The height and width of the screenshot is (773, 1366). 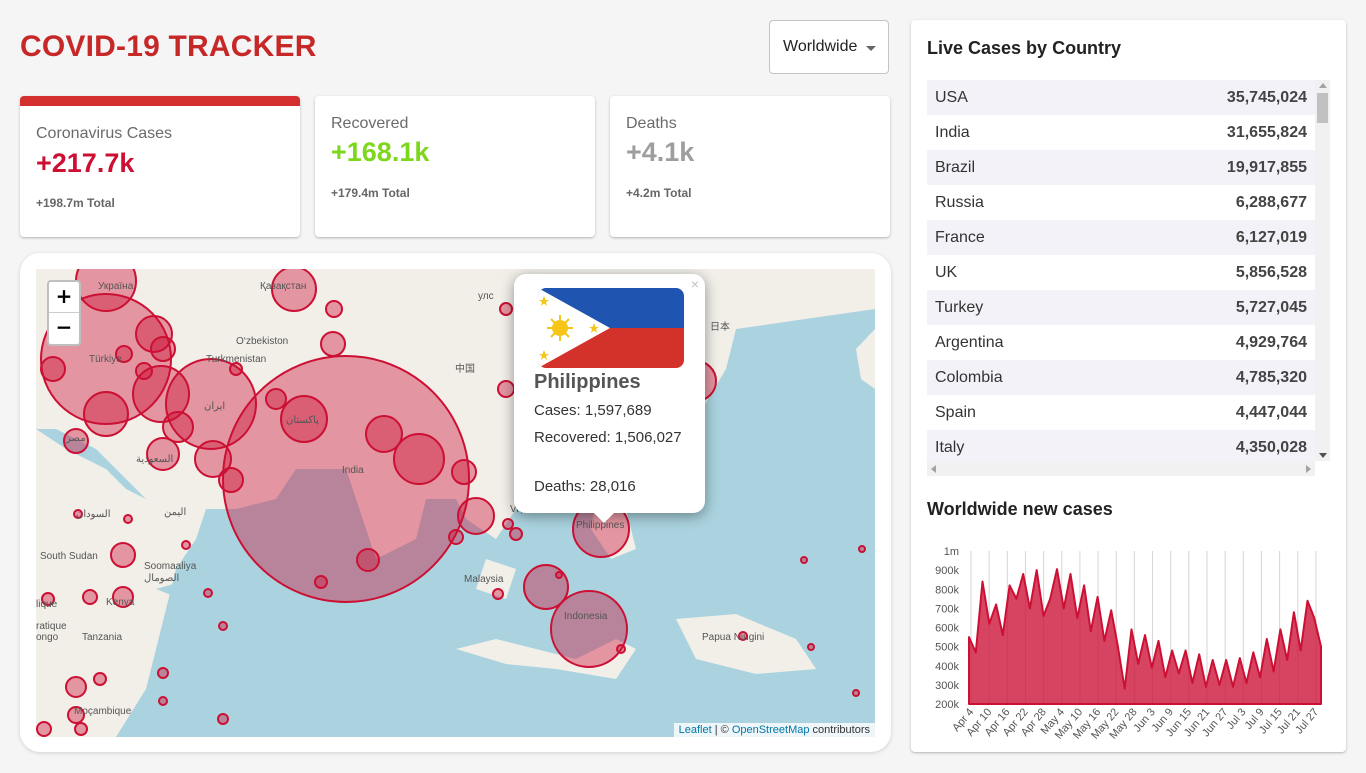 What do you see at coordinates (81, 729) in the screenshot?
I see `lebanon-circle` at bounding box center [81, 729].